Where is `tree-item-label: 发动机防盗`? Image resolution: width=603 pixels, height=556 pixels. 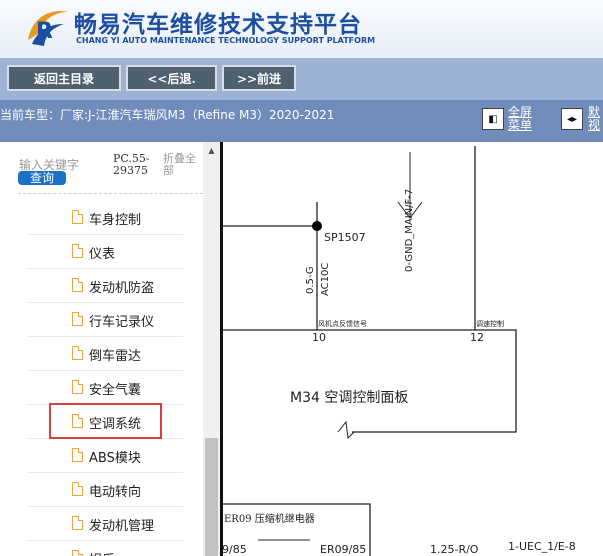 tree-item-label: 发动机防盗 is located at coordinates (122, 288).